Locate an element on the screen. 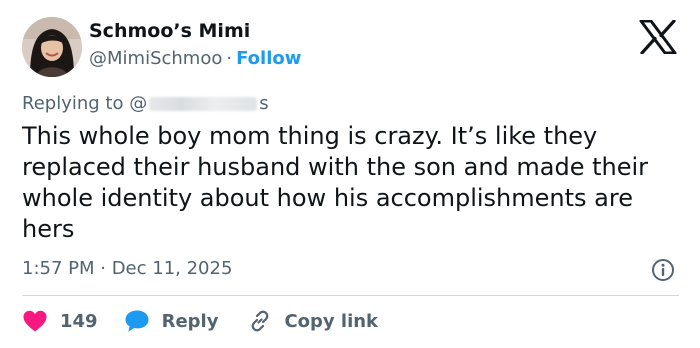  replying-to: Replying to @ s is located at coordinates (145, 103).